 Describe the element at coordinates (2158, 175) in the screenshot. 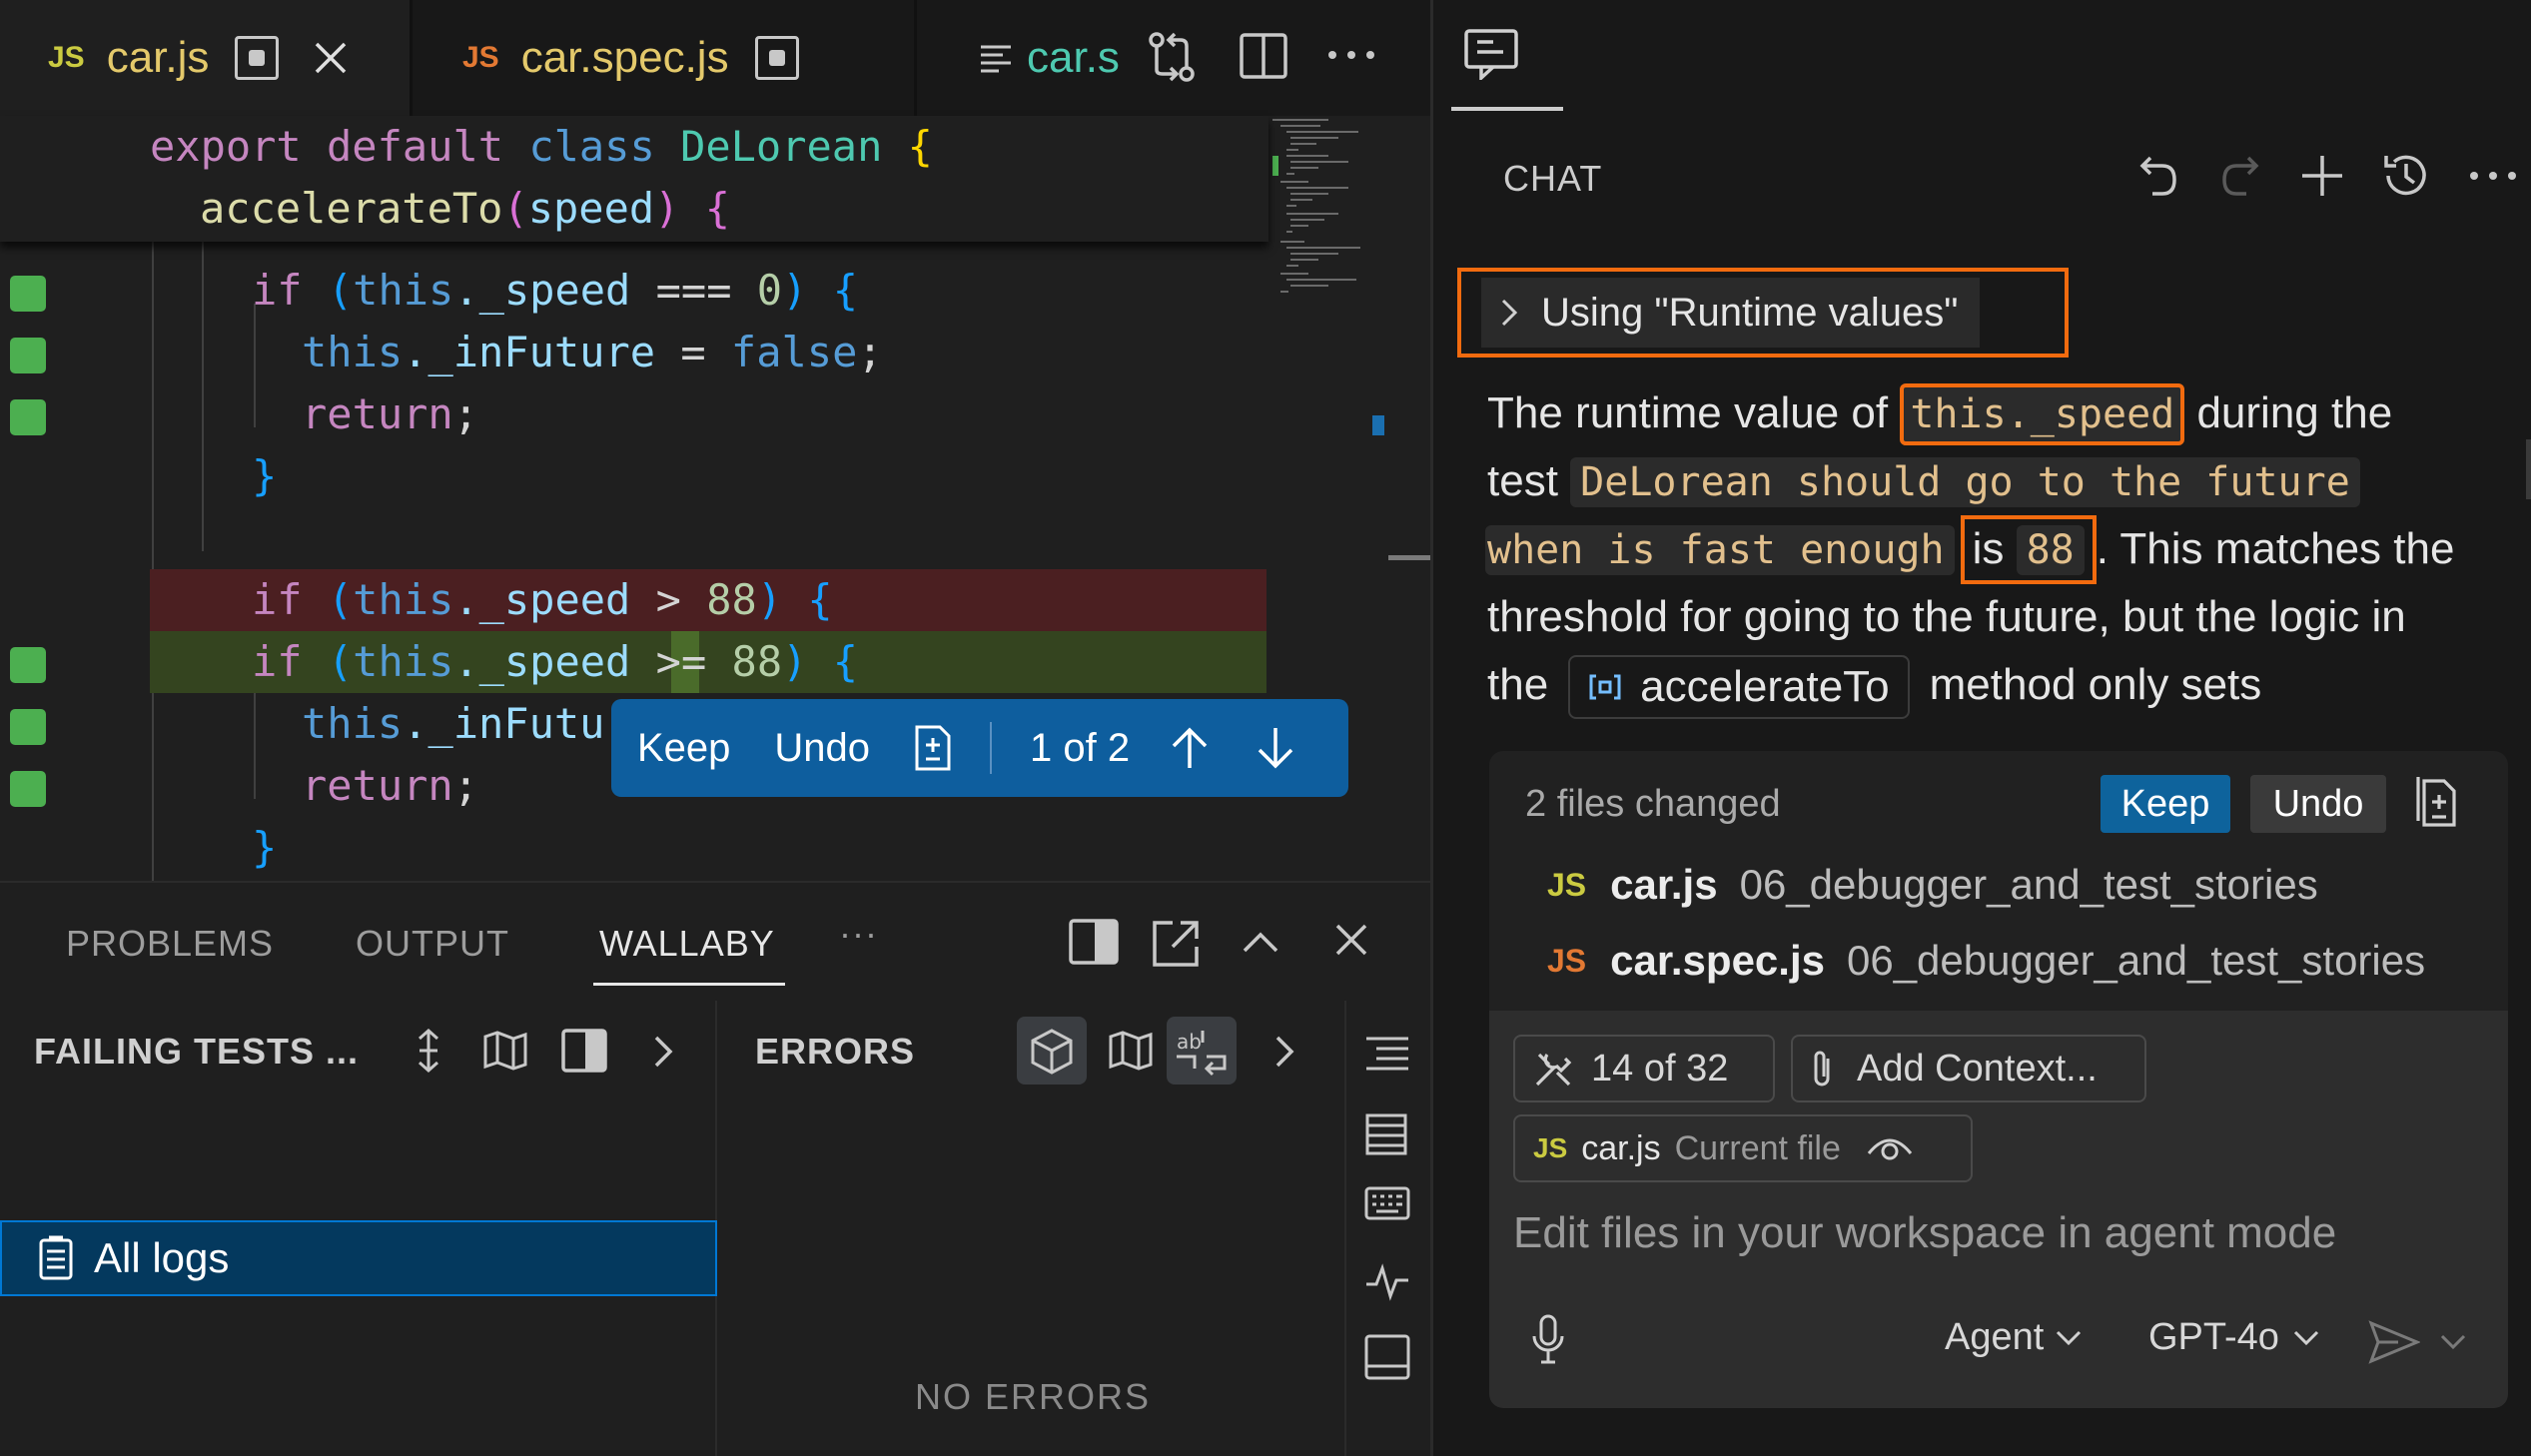

I see `undo-icon` at that location.